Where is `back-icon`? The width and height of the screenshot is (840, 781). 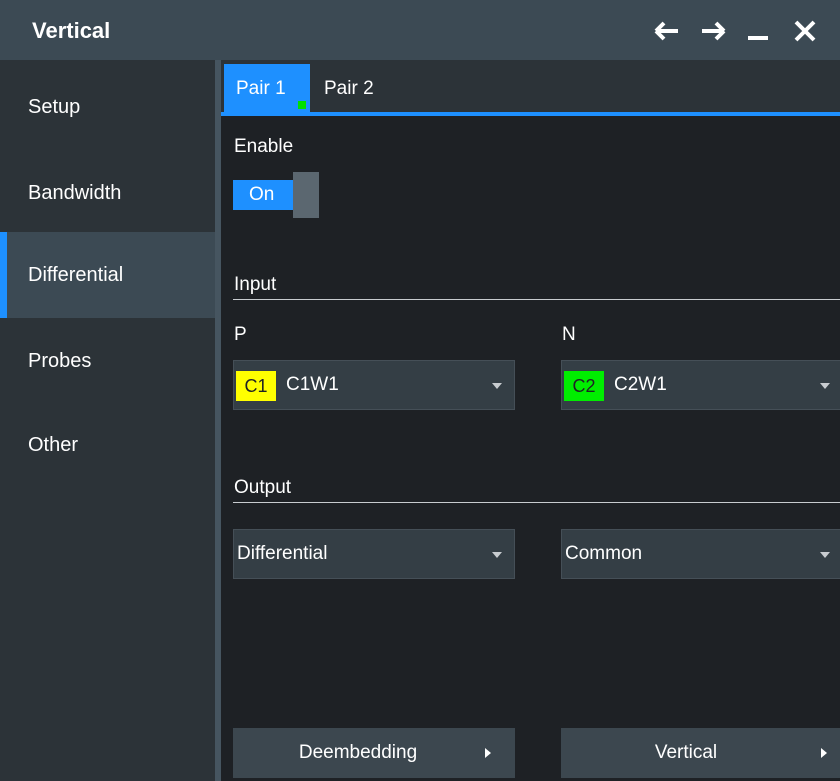
back-icon is located at coordinates (667, 31).